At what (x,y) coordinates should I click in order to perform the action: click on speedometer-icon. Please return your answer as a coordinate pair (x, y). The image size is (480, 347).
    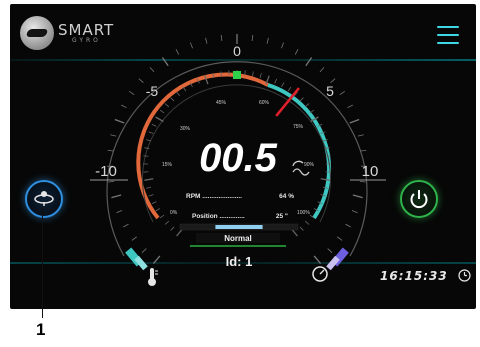
    Looking at the image, I should click on (320, 274).